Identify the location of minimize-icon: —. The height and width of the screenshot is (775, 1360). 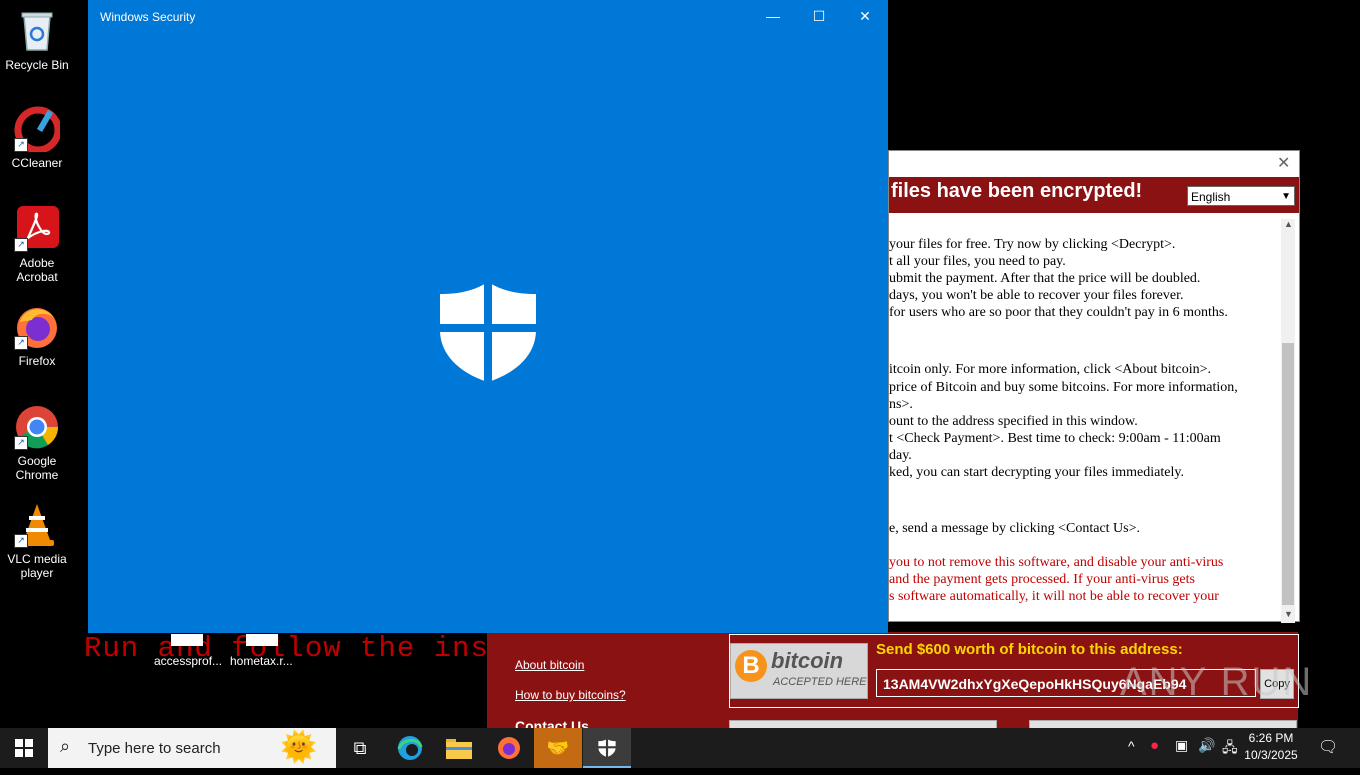
(773, 16).